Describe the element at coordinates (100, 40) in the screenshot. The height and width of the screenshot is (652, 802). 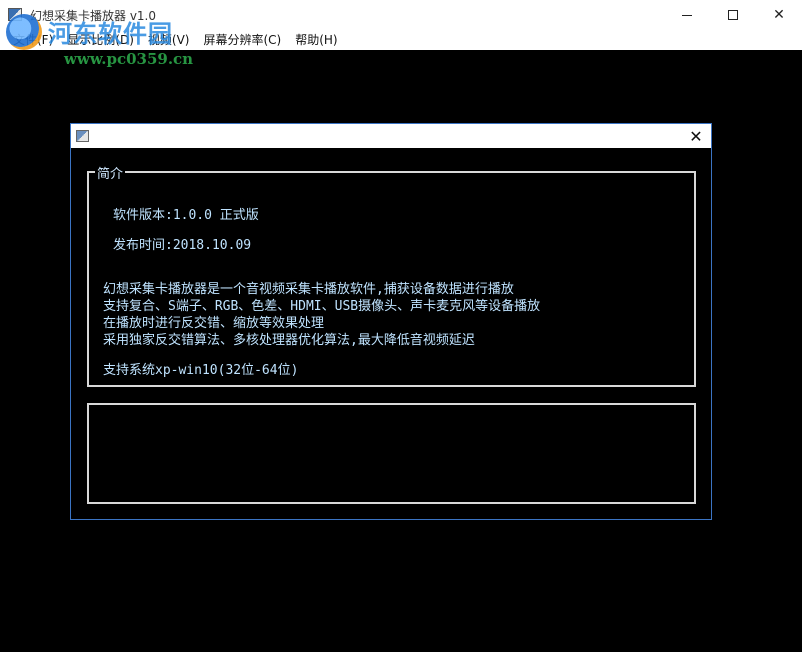
I see `menu-display-ratio: 显示比例(D)` at that location.